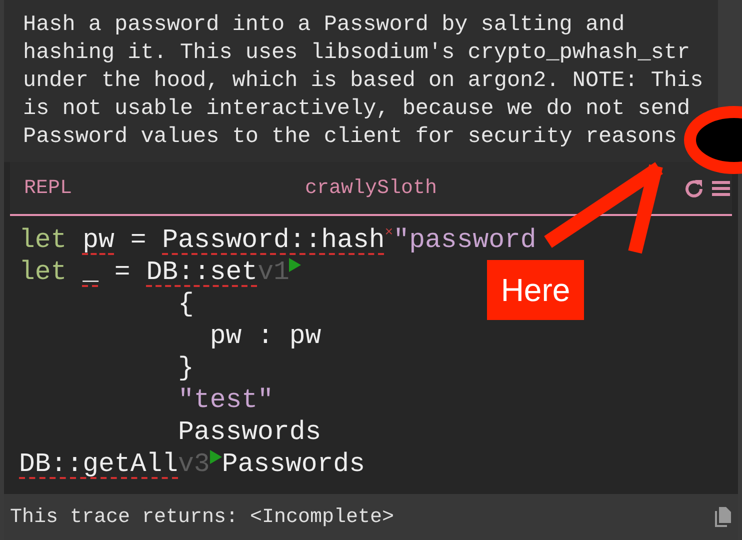 The width and height of the screenshot is (742, 540). What do you see at coordinates (90, 272) in the screenshot?
I see `code-token: _` at bounding box center [90, 272].